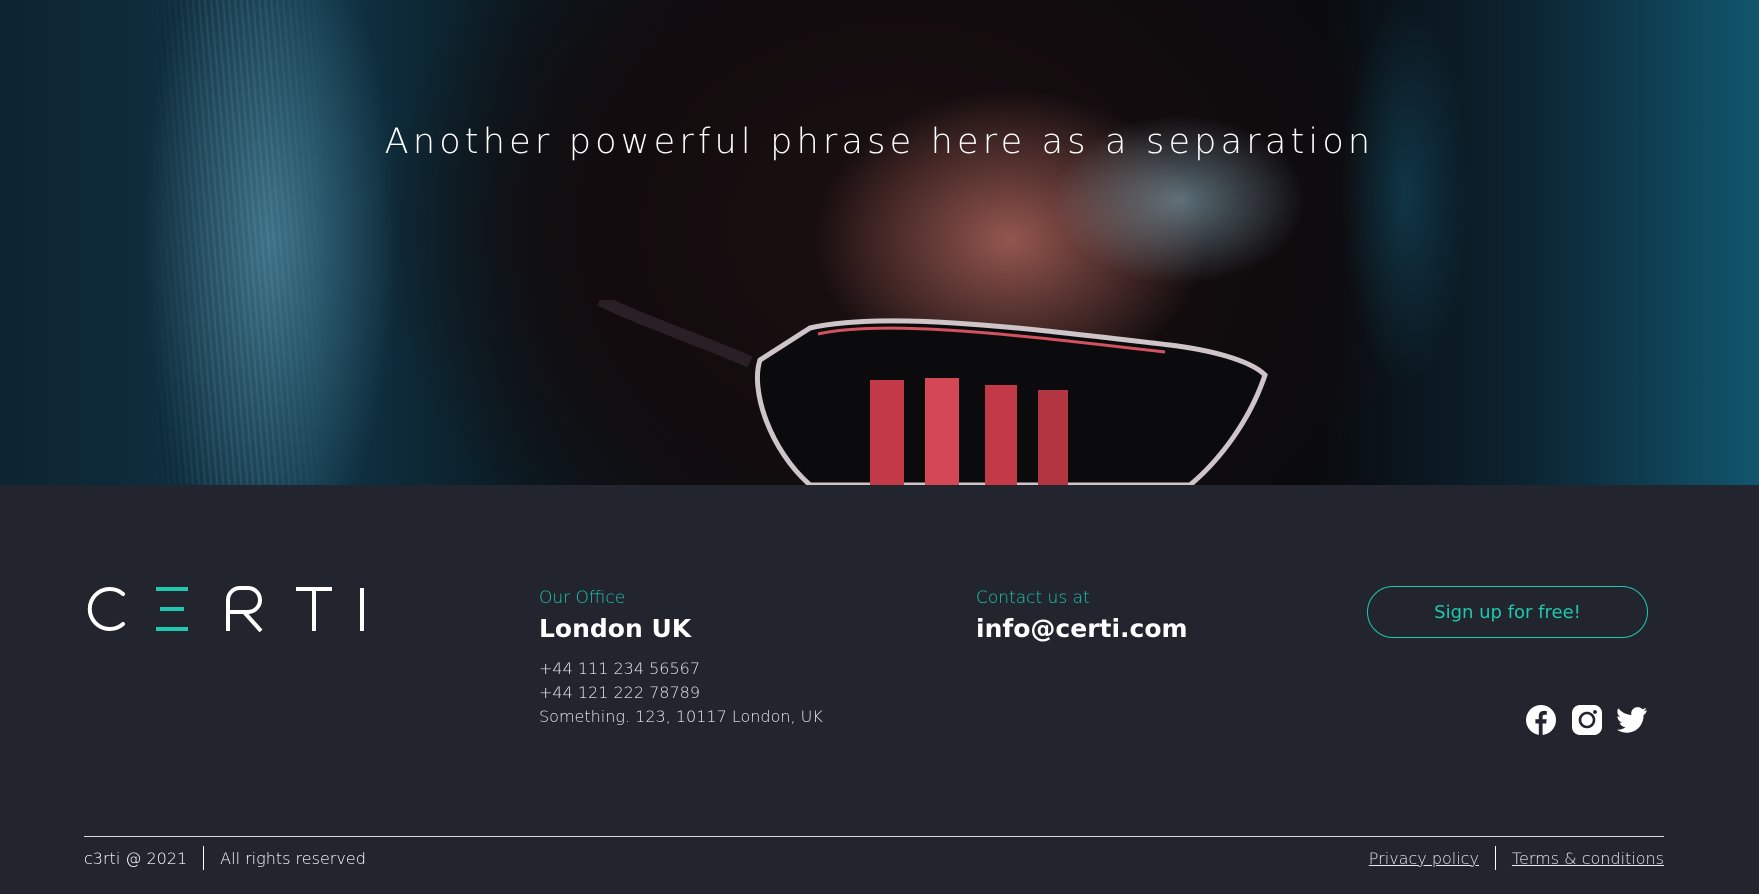 The image size is (1759, 894). I want to click on contact-section: Contact us at info@certi.com, so click(1082, 615).